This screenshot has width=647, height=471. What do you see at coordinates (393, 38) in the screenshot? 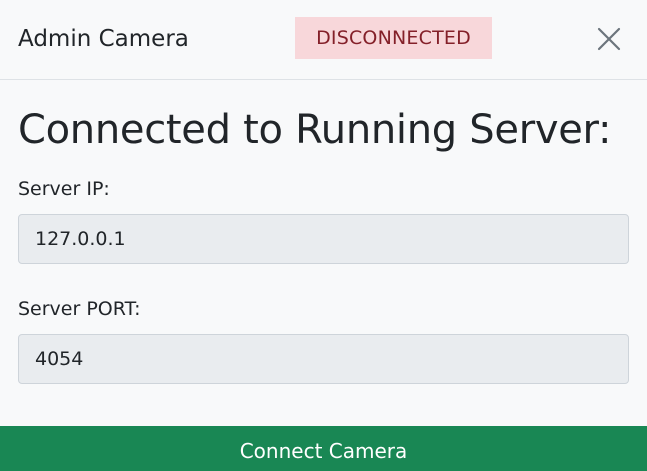
I see `status-badge: DISCONNECTED` at bounding box center [393, 38].